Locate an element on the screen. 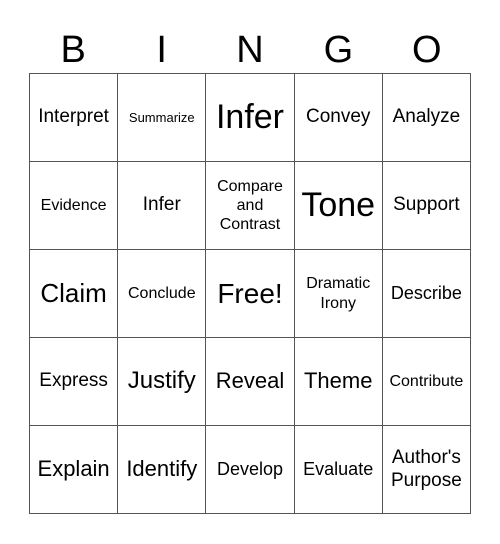  bingo-cell: Describe is located at coordinates (426, 294).